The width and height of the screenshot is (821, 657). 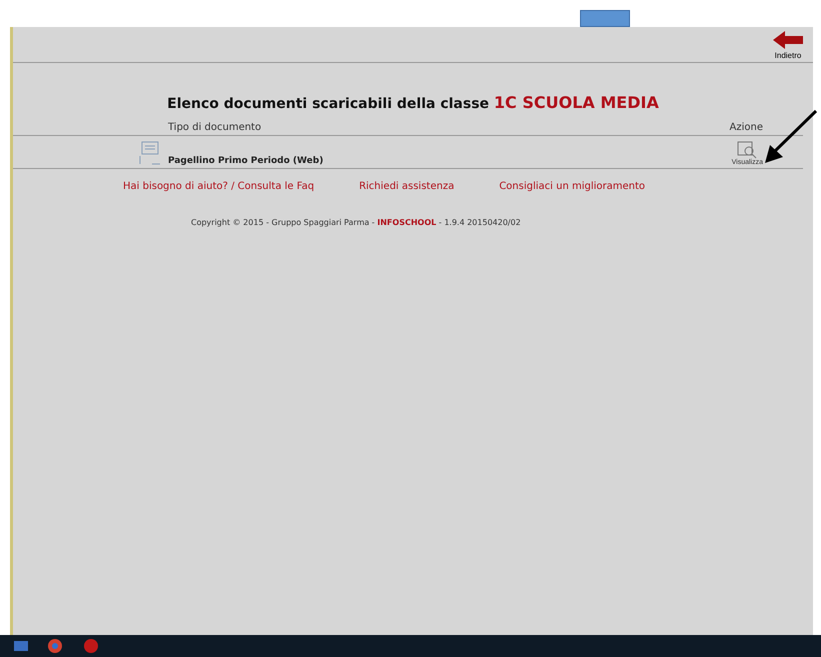 I want to click on copyright-text: Copyright © 2015 - Gruppo Spaggiari Parma - INFOSCHOOL - 1.9.4 20150420/02, so click(x=356, y=222).